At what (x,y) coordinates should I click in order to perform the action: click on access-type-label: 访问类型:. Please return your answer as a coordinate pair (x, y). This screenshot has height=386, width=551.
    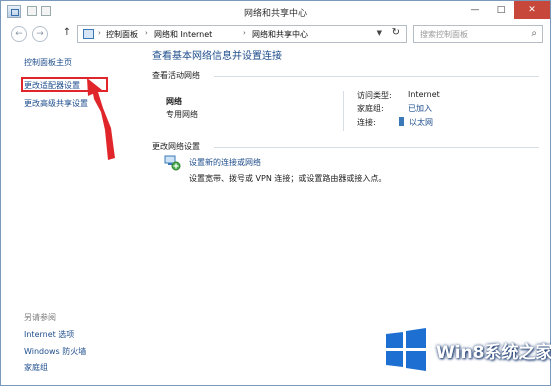
    Looking at the image, I should click on (374, 95).